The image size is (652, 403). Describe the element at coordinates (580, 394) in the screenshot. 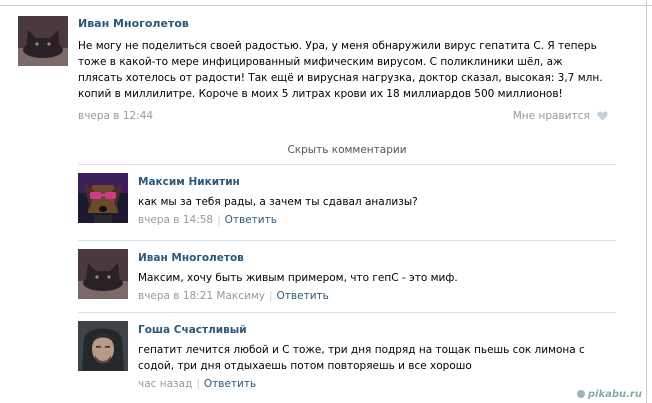

I see `pikabu-logo-icon` at that location.